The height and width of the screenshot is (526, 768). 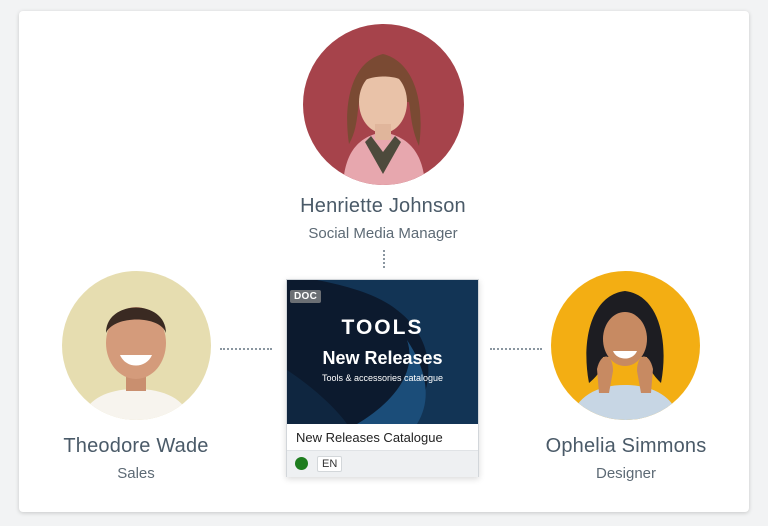 What do you see at coordinates (382, 327) in the screenshot?
I see `thumbnail-brand: TOOLS` at bounding box center [382, 327].